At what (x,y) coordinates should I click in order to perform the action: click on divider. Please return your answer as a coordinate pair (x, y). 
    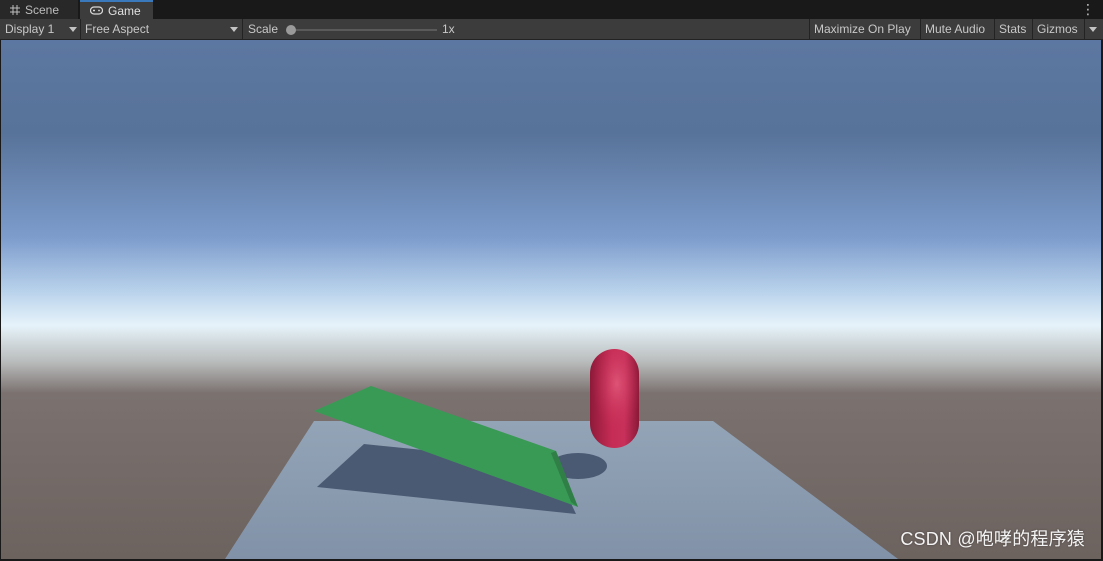
    Looking at the image, I should click on (1084, 29).